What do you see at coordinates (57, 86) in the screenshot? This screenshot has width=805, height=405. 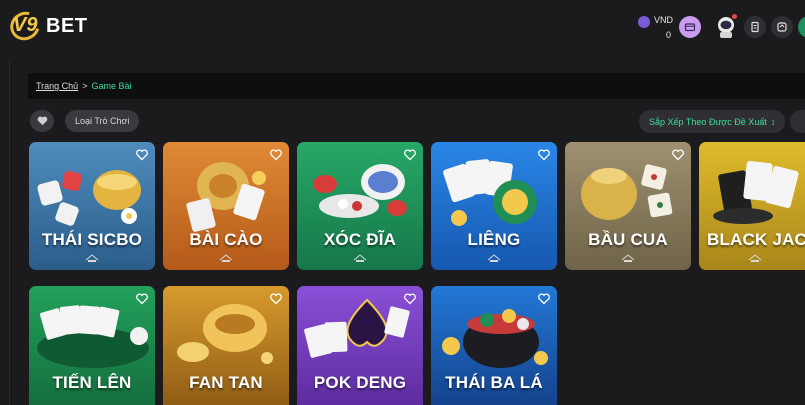 I see `breadcrumb-home-link: Trang Chủ` at bounding box center [57, 86].